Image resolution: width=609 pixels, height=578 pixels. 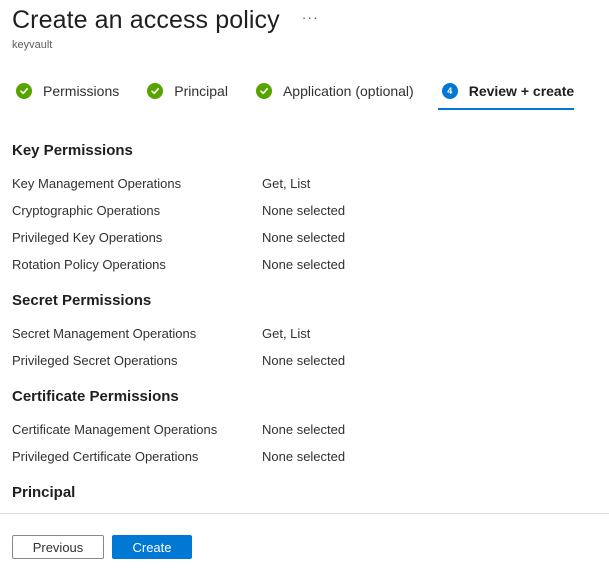 I want to click on section-title-principal: Principal, so click(x=44, y=492).